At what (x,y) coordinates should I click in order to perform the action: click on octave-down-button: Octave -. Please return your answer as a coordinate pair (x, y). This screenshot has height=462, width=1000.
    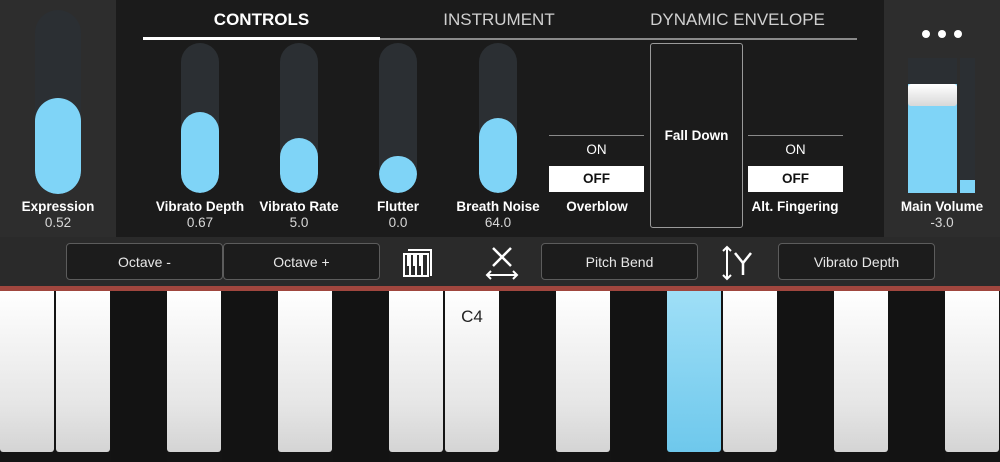
    Looking at the image, I should click on (144, 261).